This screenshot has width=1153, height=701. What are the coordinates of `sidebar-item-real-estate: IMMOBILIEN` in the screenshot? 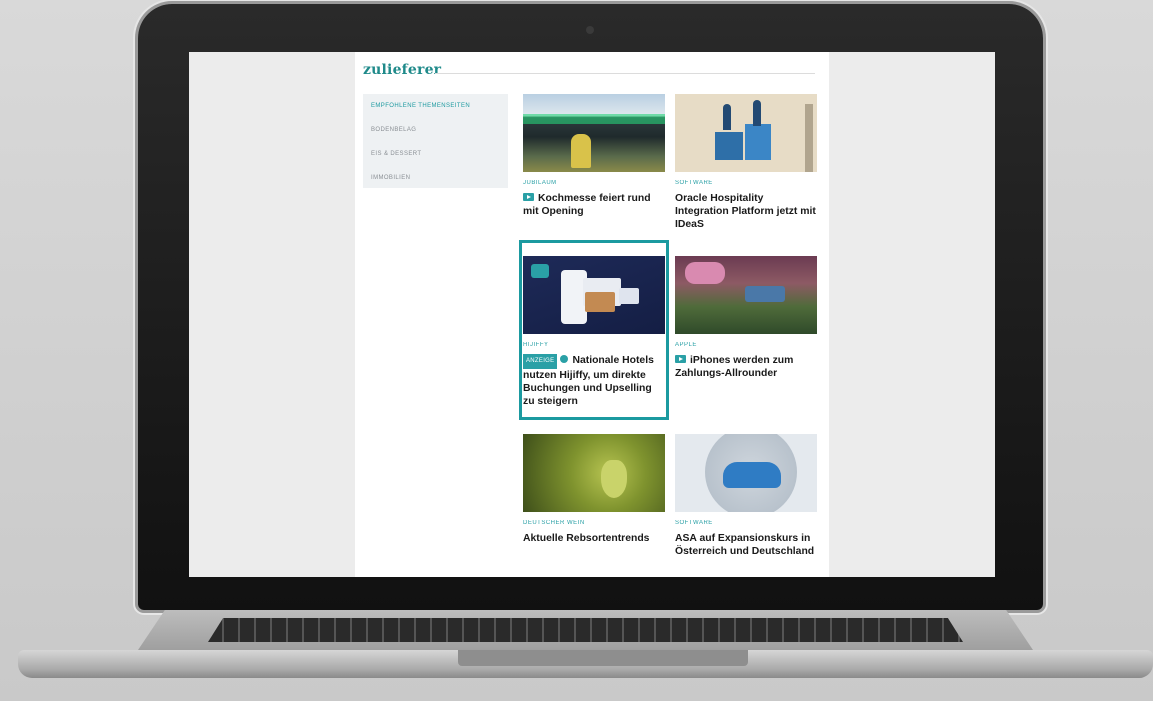 It's located at (435, 178).